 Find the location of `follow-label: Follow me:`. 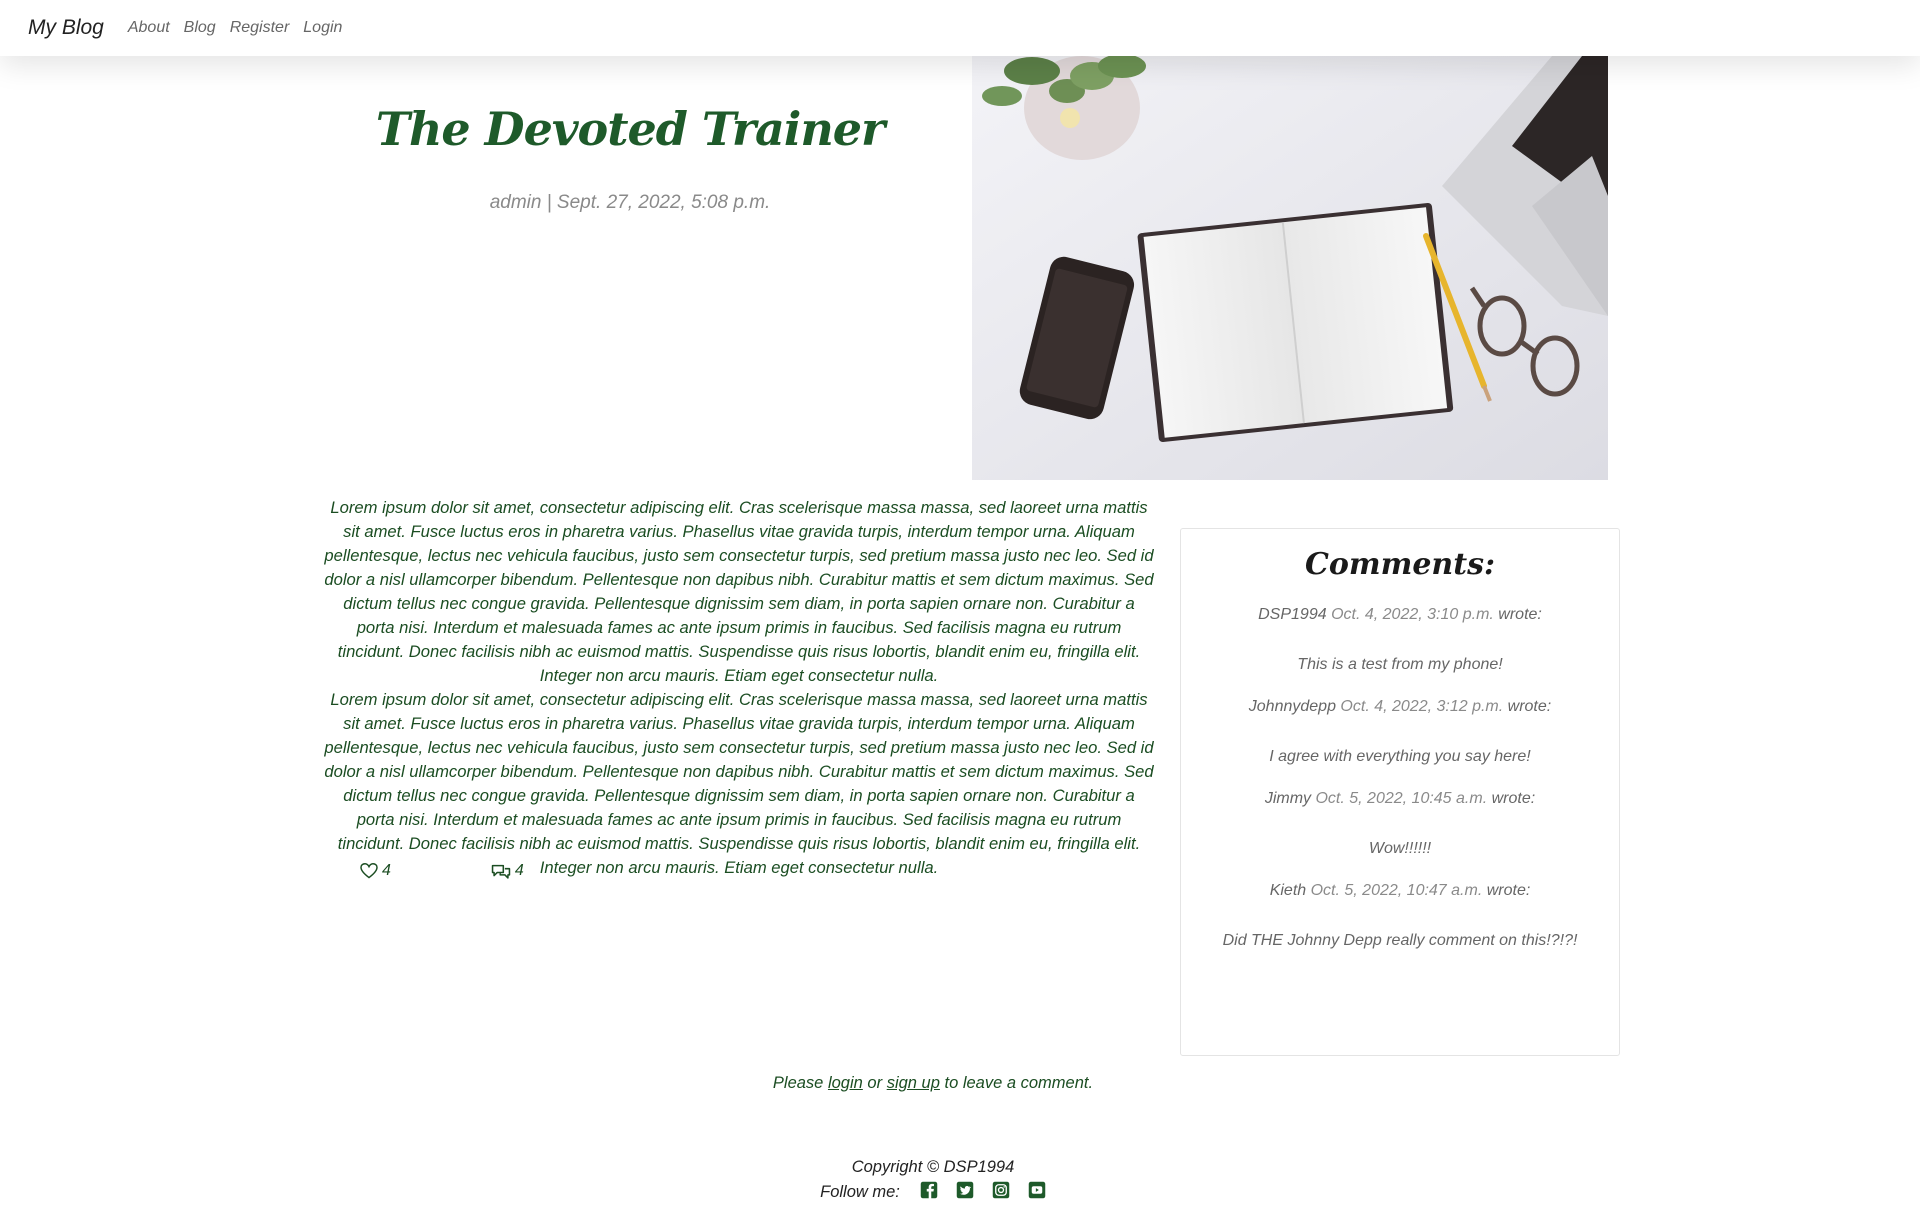

follow-label: Follow me: is located at coordinates (860, 1192).